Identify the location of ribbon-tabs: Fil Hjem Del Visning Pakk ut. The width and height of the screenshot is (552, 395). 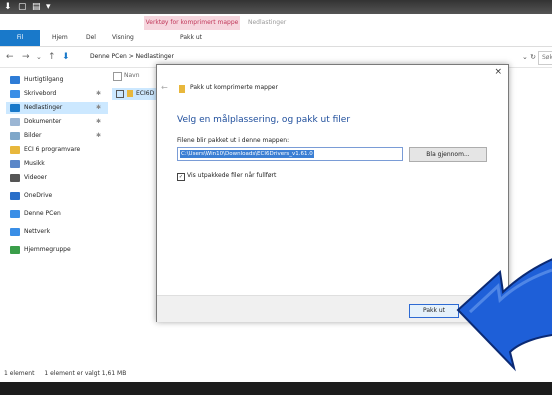
(276, 38).